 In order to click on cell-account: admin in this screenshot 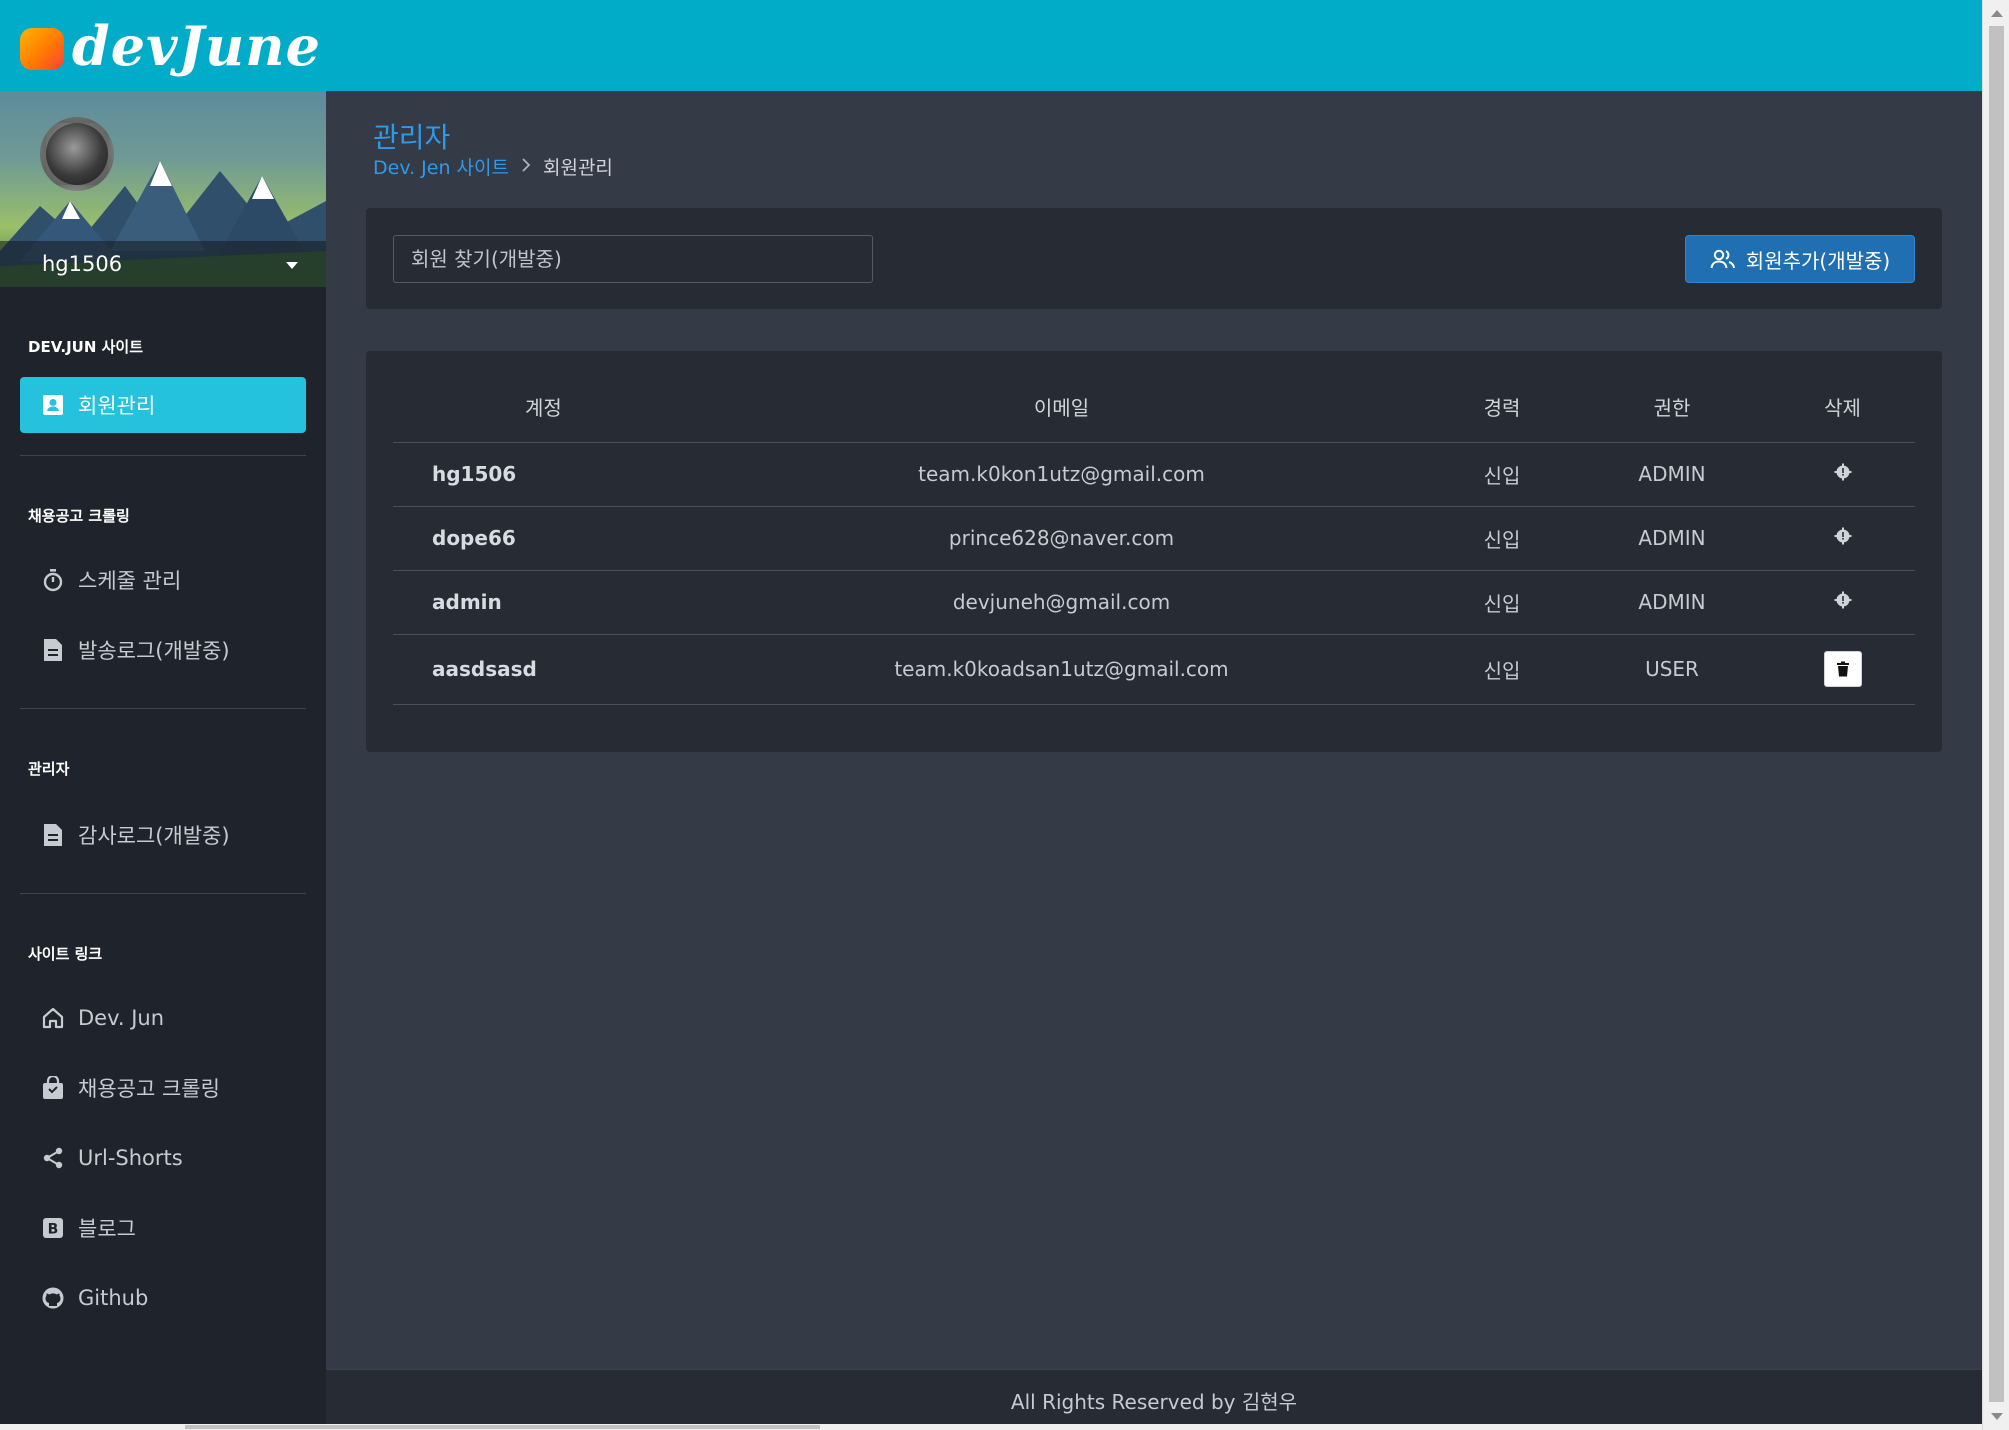, I will do `click(543, 602)`.